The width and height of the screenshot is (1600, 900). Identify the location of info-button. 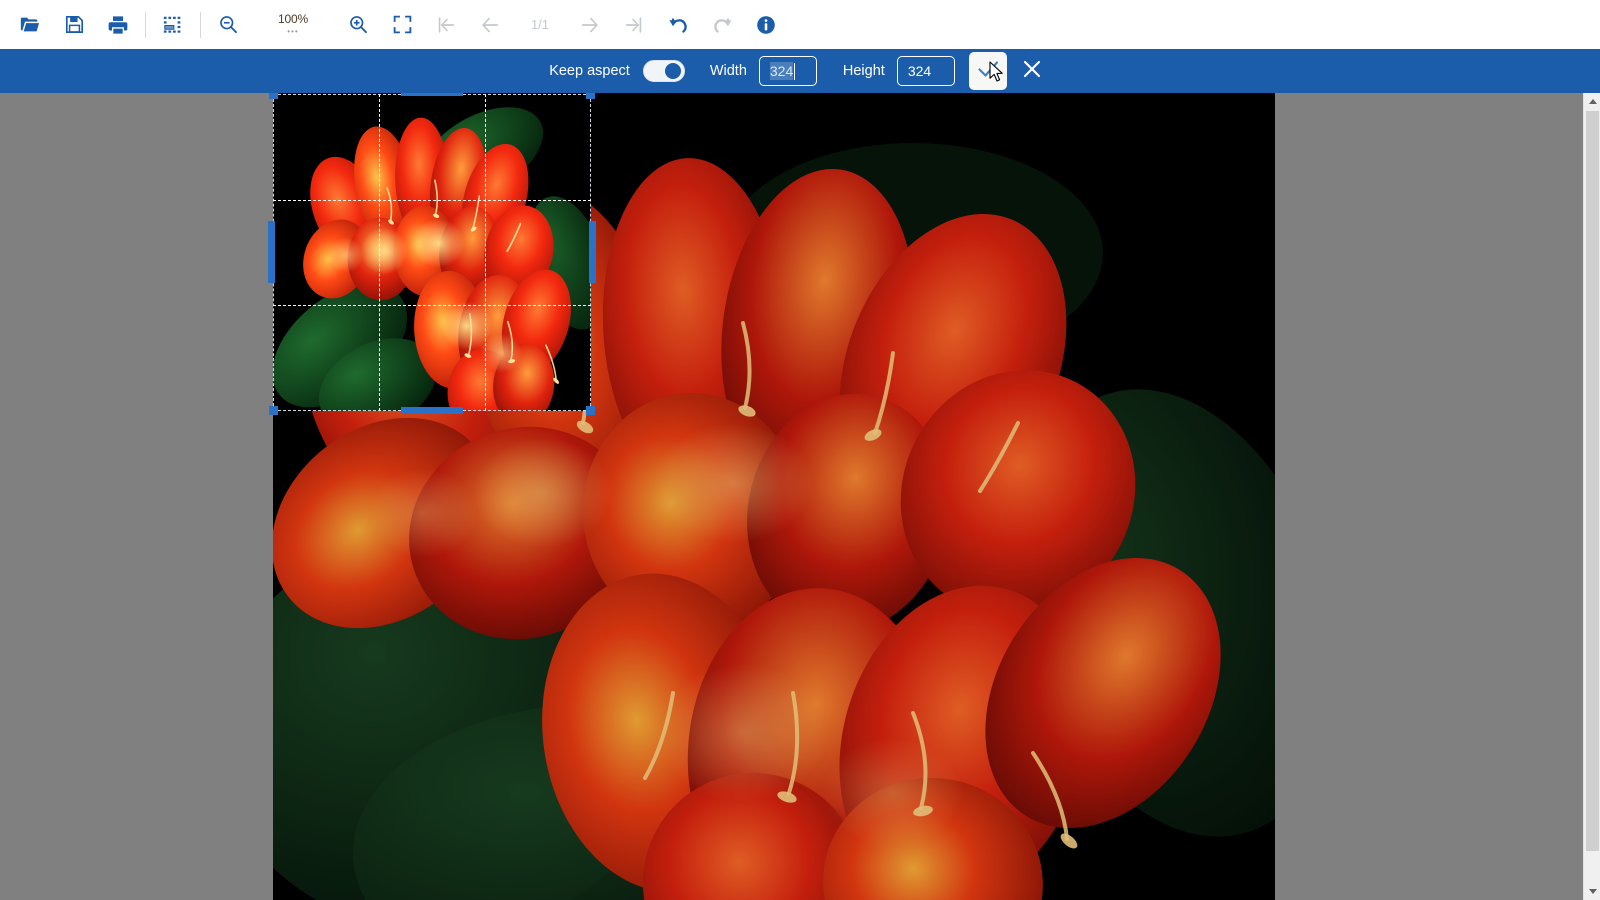
(766, 25).